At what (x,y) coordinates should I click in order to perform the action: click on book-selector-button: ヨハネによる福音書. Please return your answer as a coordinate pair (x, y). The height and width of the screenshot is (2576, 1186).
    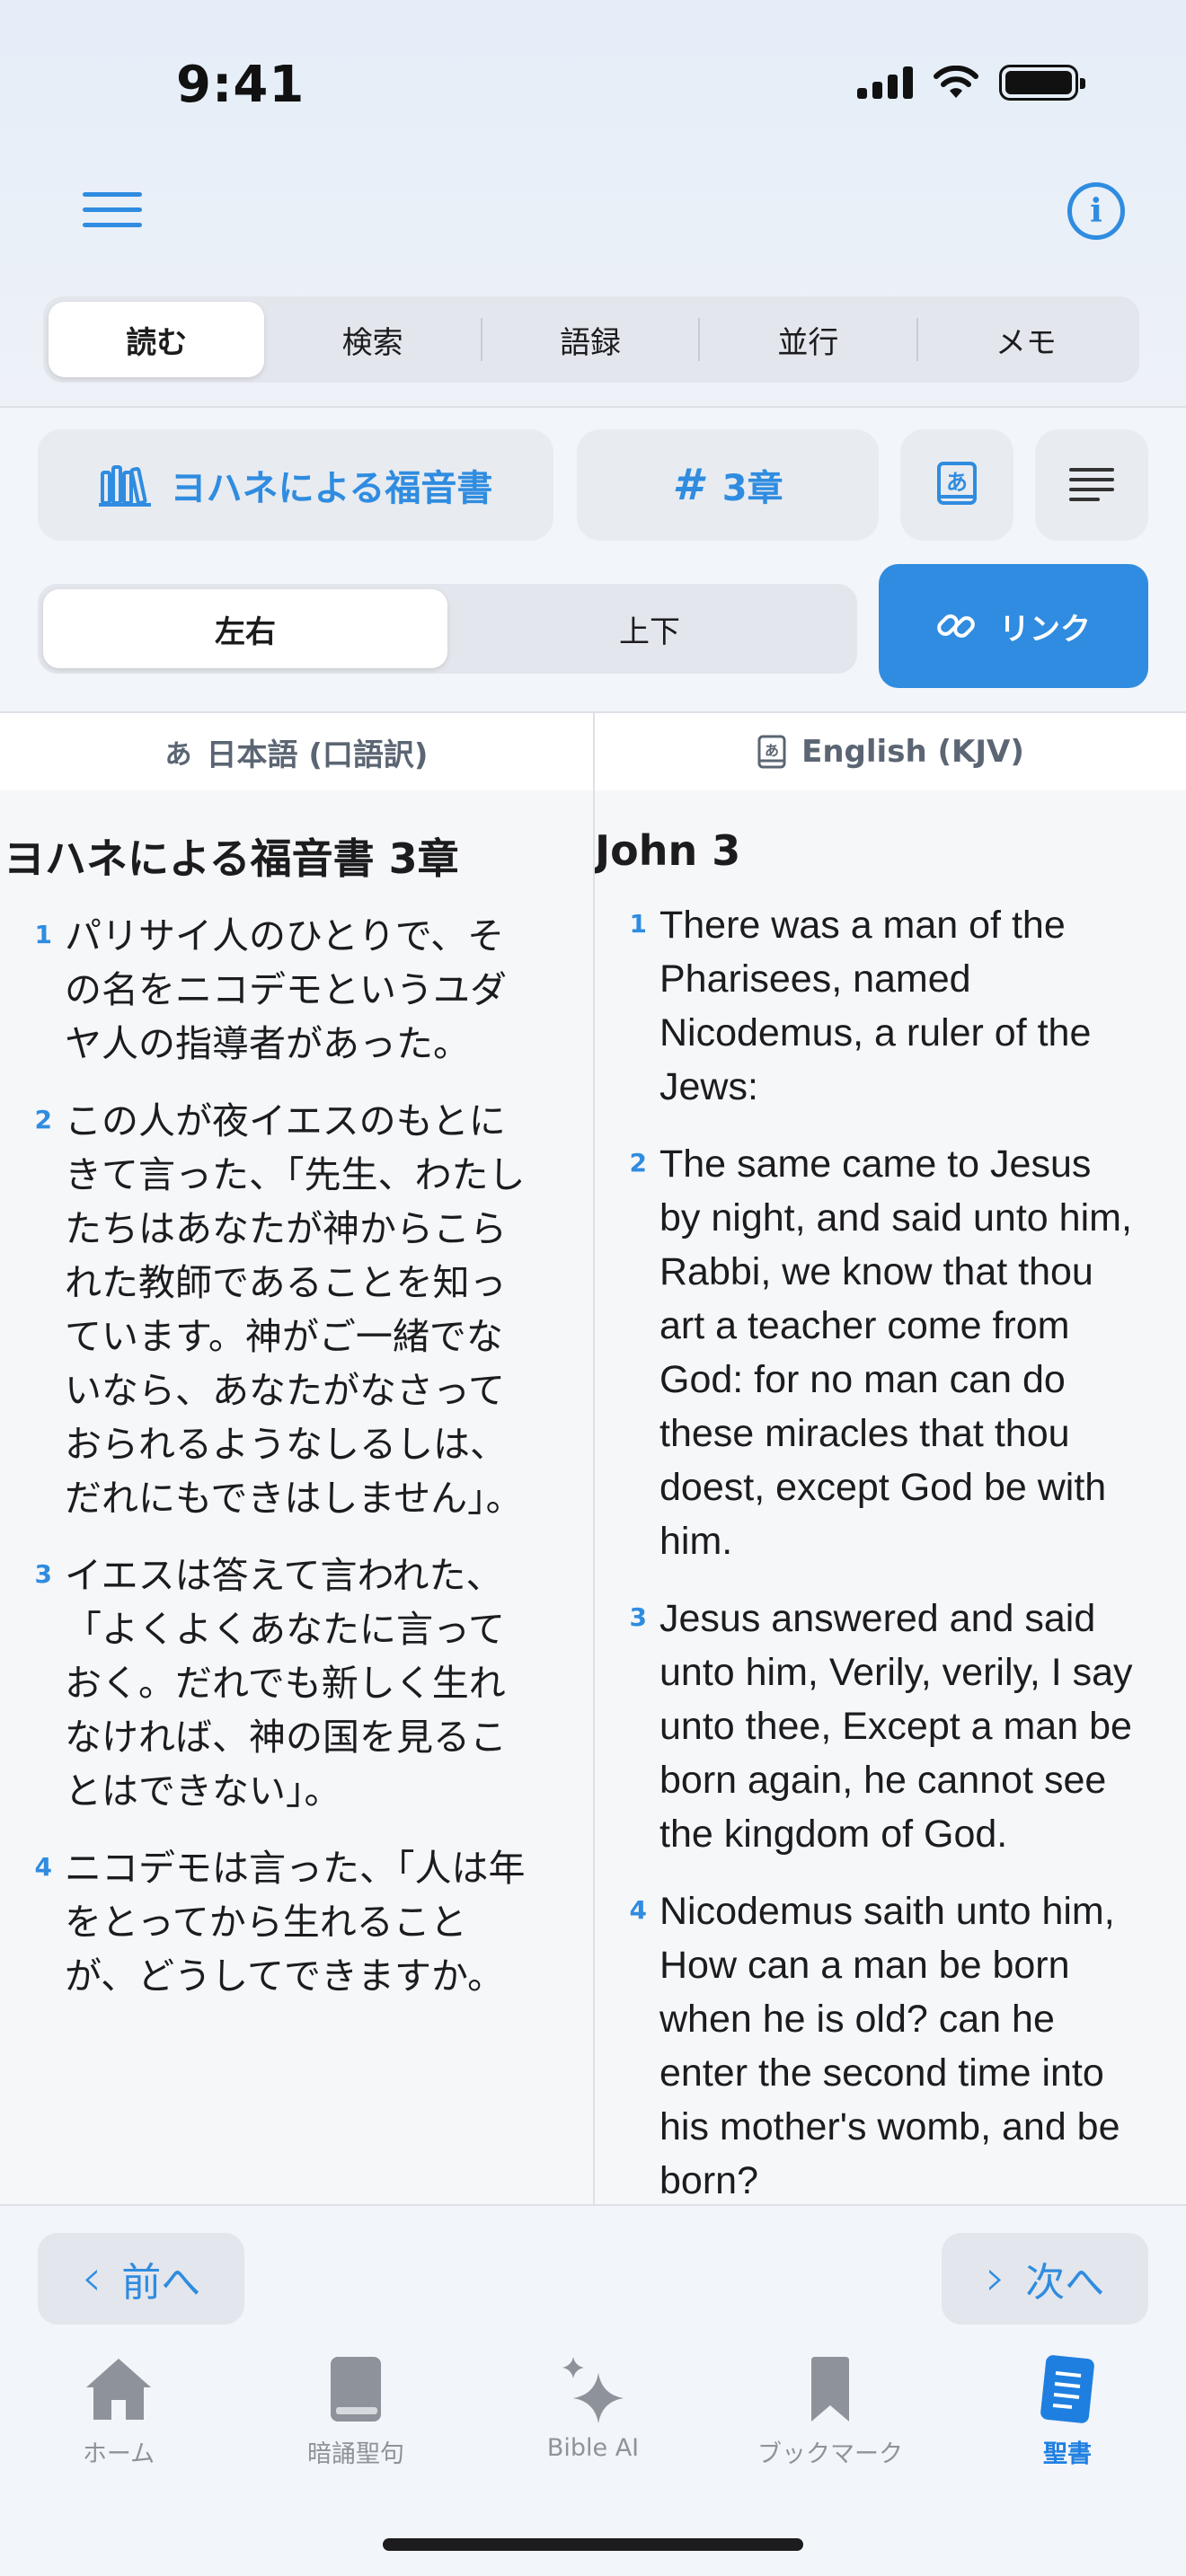
    Looking at the image, I should click on (295, 485).